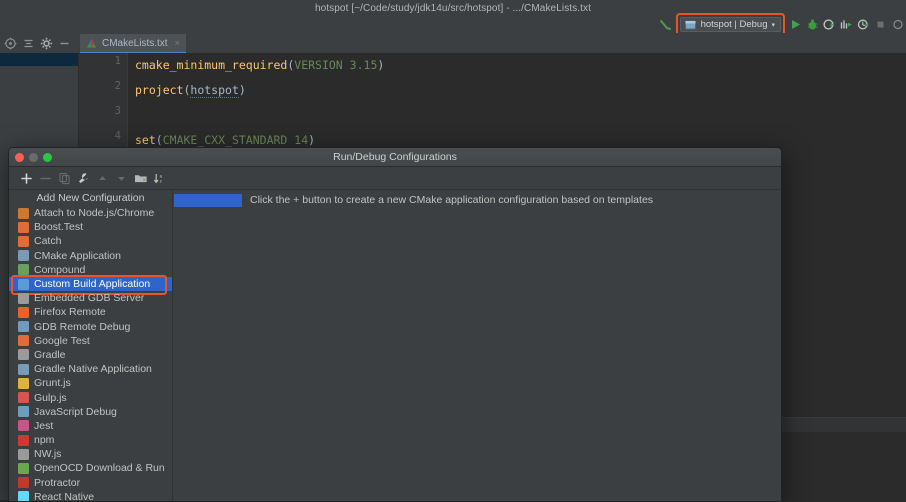 Image resolution: width=906 pixels, height=502 pixels. What do you see at coordinates (453, 43) in the screenshot?
I see `editor-tab-strip: CMakeLists.txt ×` at bounding box center [453, 43].